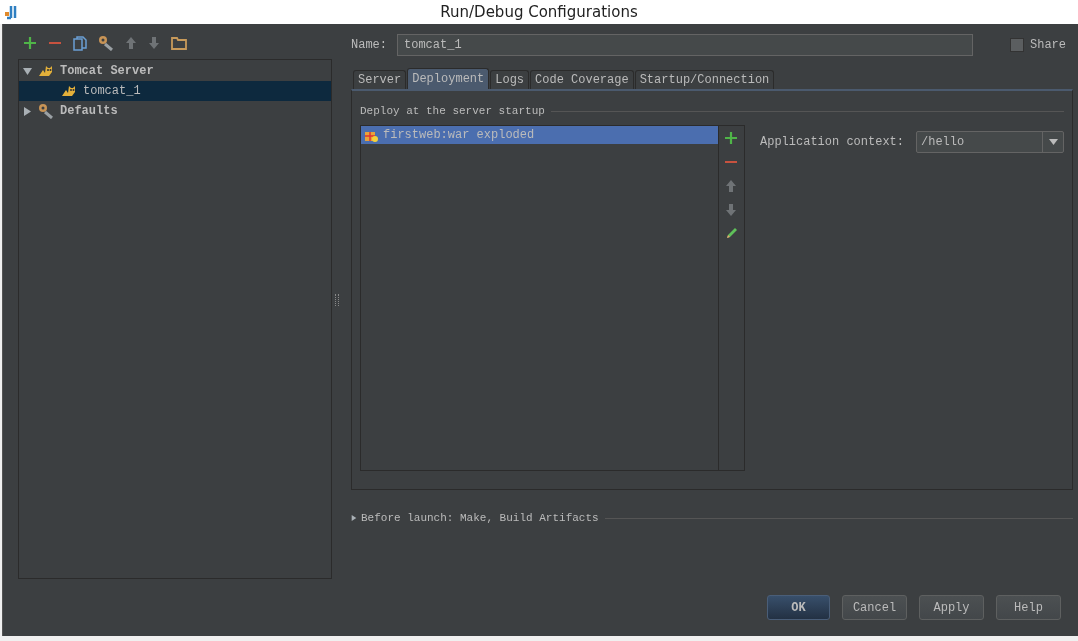 The width and height of the screenshot is (1078, 641). Describe the element at coordinates (175, 91) in the screenshot. I see `tree-item: tomcat_1` at that location.